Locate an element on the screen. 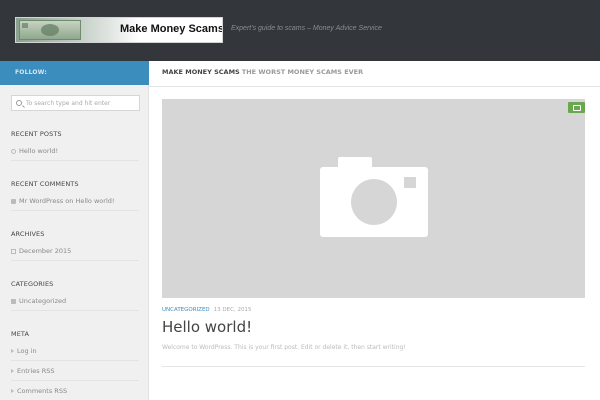 This screenshot has height=400, width=600. category-link: Uncategorized is located at coordinates (42, 301).